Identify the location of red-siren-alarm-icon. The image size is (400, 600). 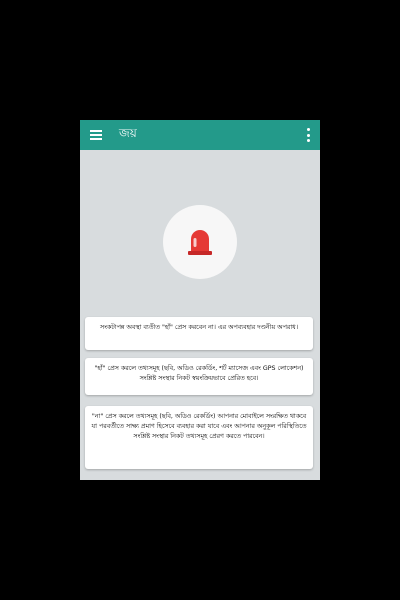
(200, 242).